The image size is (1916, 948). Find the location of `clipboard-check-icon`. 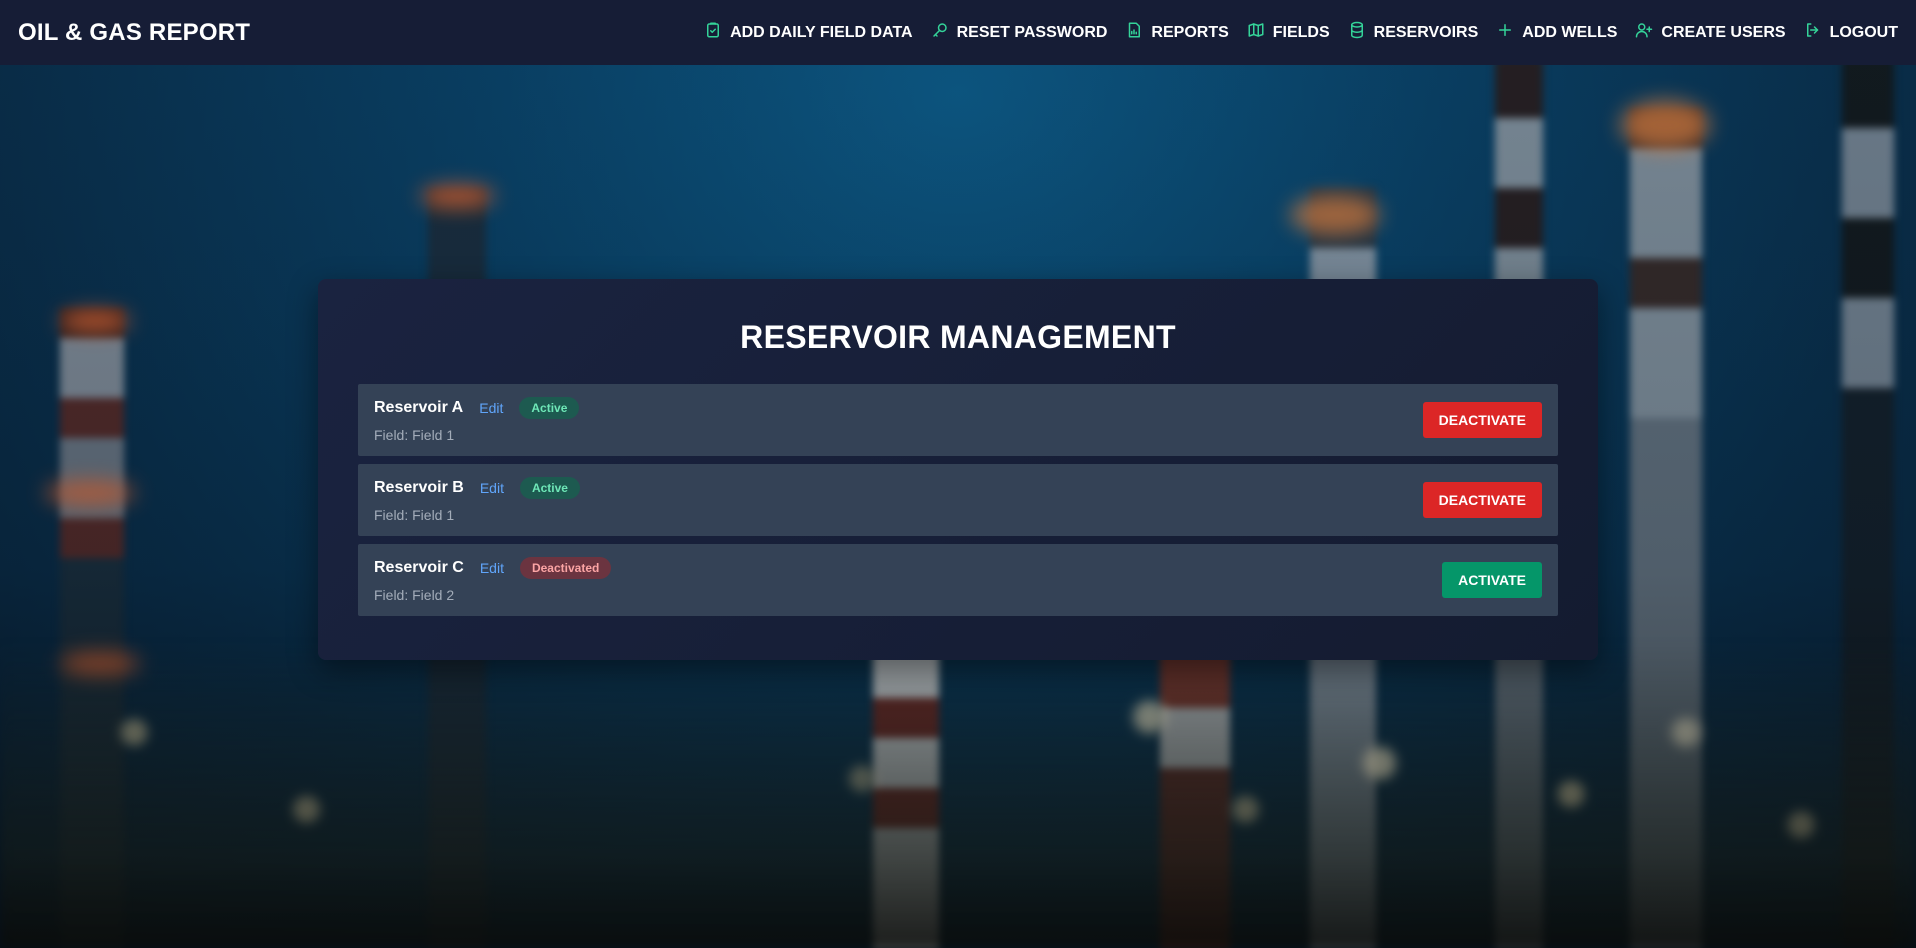

clipboard-check-icon is located at coordinates (713, 32).